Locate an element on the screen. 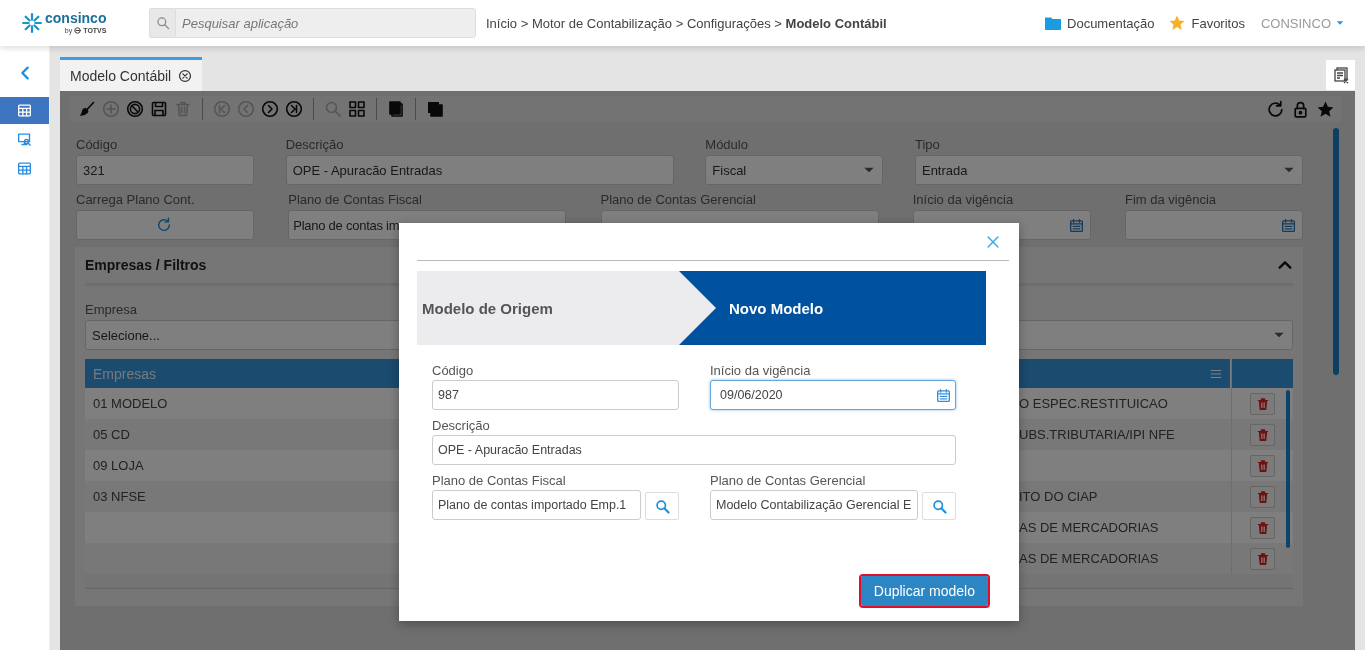  sidebar-item is located at coordinates (24, 110).